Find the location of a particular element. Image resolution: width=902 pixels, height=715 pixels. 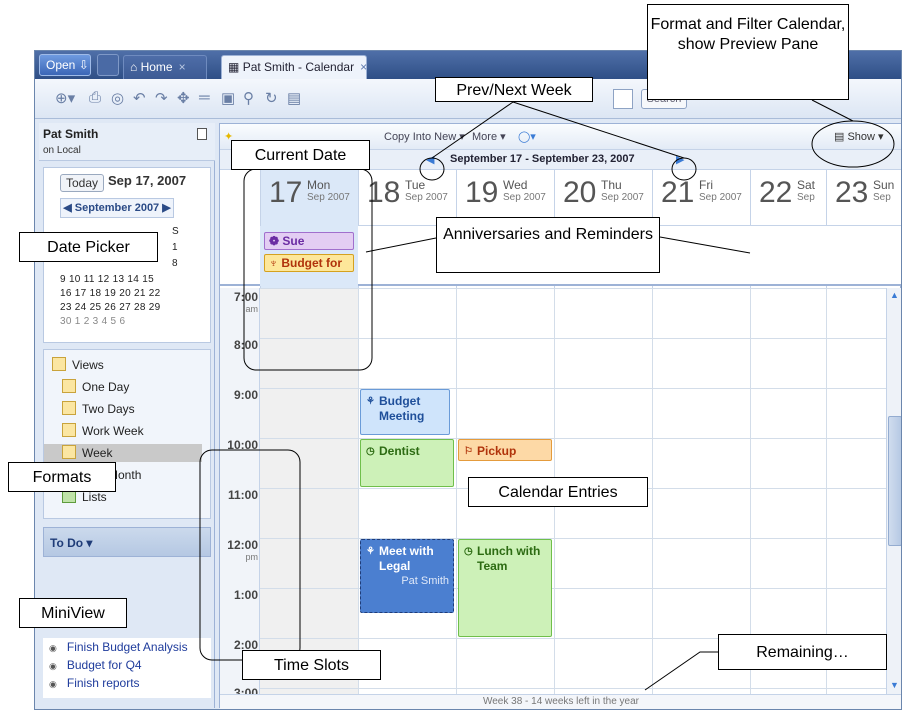

callout-date-picker: Date Picker is located at coordinates (88, 247).